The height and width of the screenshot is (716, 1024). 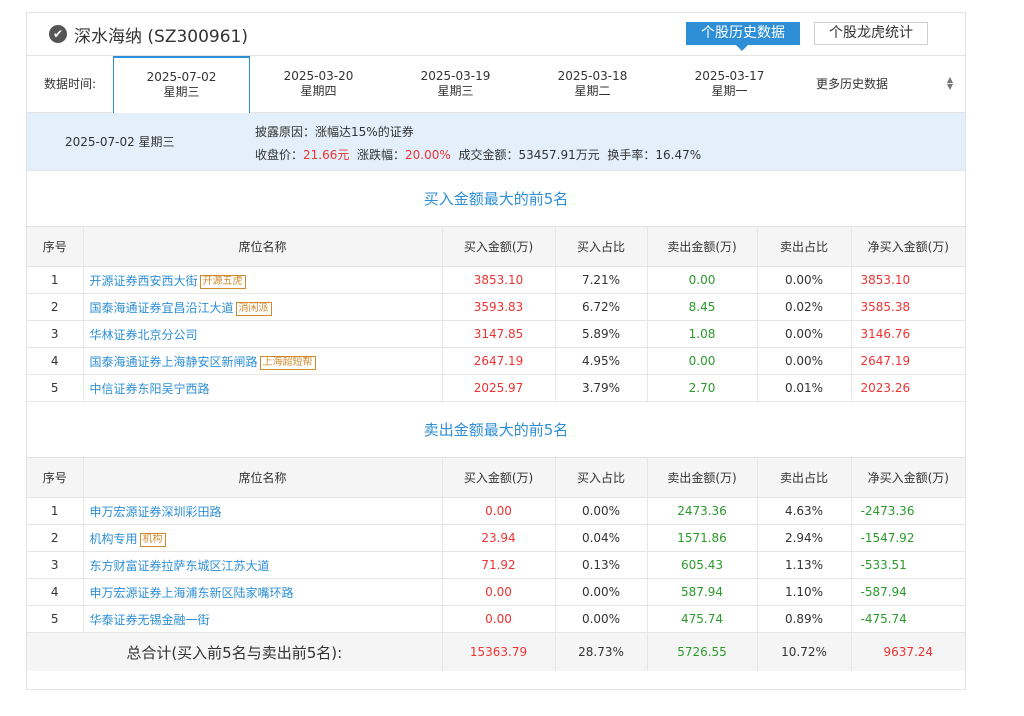 What do you see at coordinates (263, 280) in the screenshot?
I see `seat-name-cell: 开源证券西安西大街 开源五虎` at bounding box center [263, 280].